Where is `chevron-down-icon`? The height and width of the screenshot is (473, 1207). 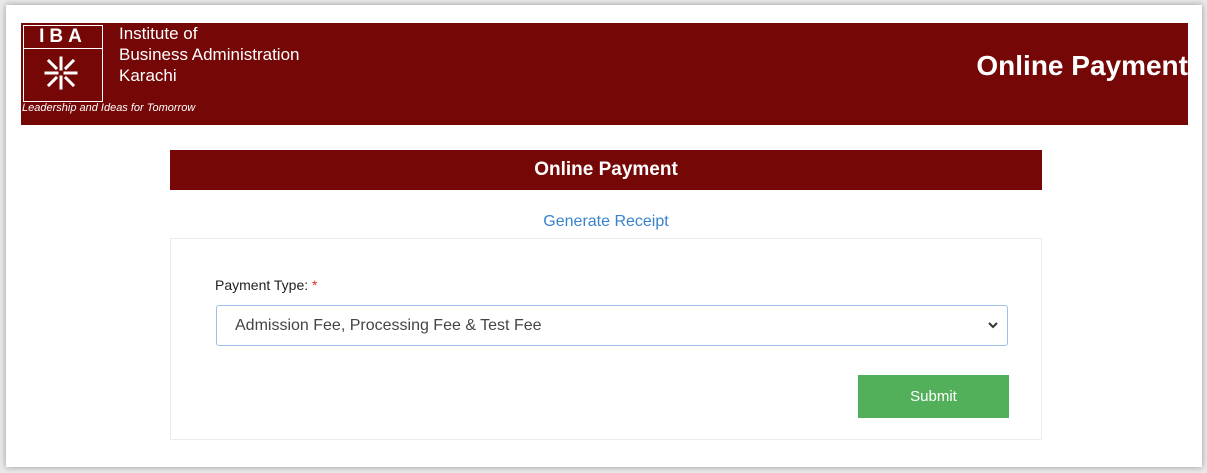
chevron-down-icon is located at coordinates (993, 325).